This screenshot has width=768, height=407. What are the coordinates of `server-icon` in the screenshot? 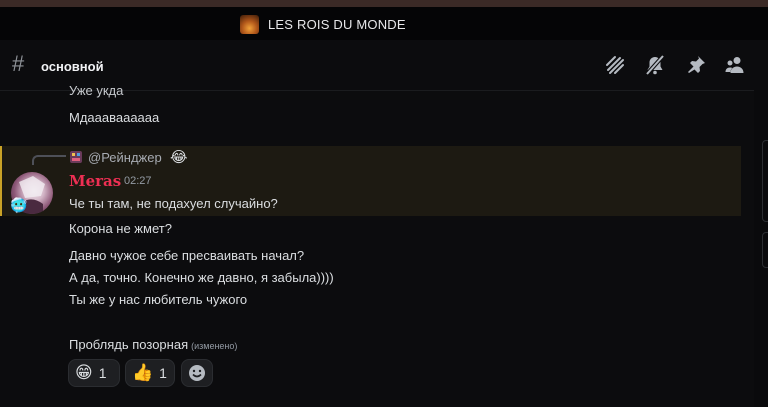 It's located at (249, 24).